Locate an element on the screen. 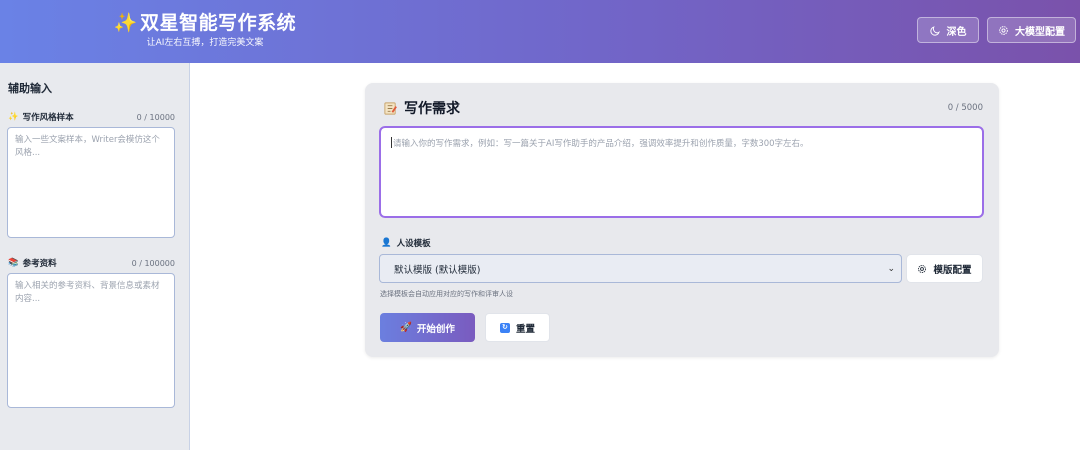  app-subtitle: 让AI左右互搏，打造完美文案 is located at coordinates (205, 43).